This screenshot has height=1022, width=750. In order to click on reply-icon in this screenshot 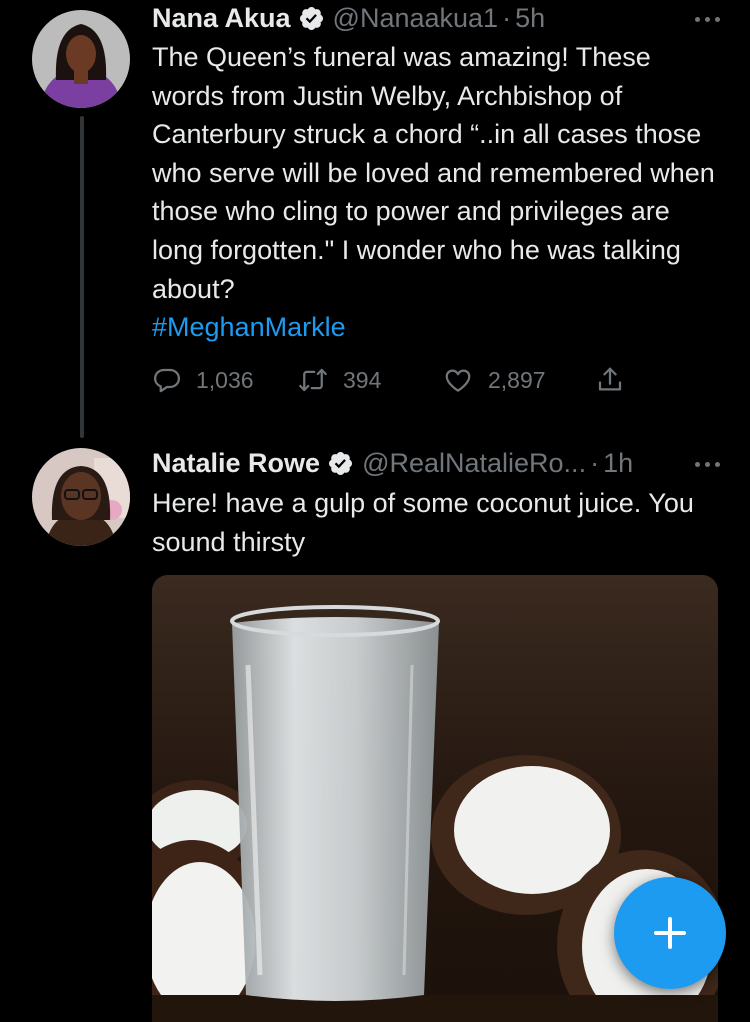, I will do `click(167, 380)`.